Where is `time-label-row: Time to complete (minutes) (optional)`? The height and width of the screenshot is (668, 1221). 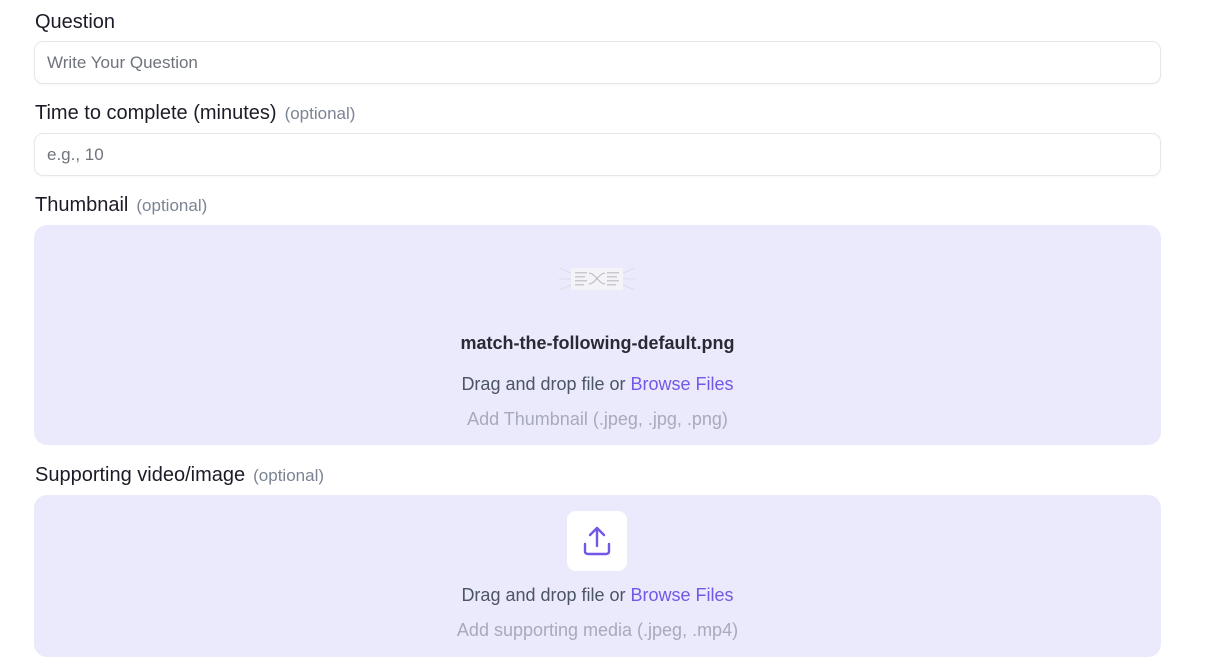 time-label-row: Time to complete (minutes) (optional) is located at coordinates (195, 113).